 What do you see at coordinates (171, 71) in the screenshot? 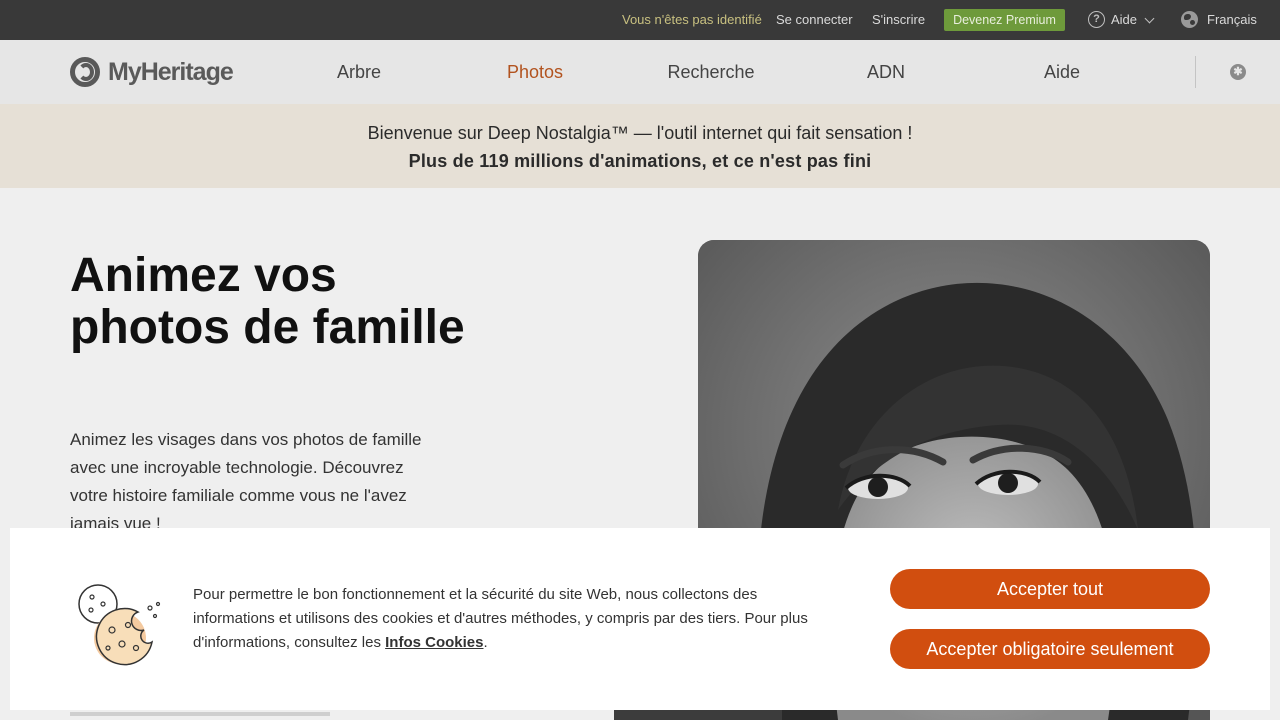
I see `logo-text: MyHeritage` at bounding box center [171, 71].